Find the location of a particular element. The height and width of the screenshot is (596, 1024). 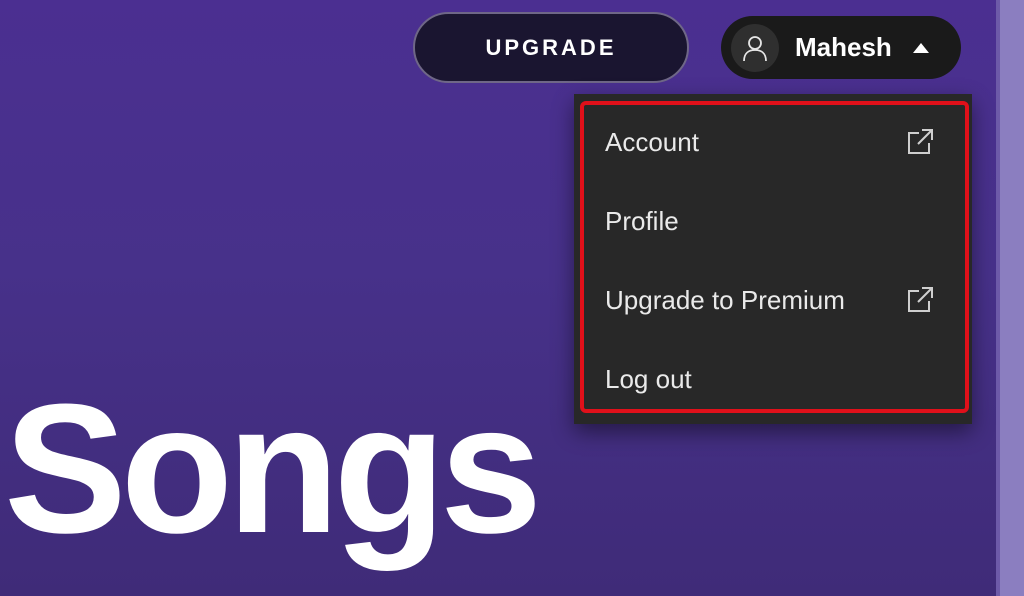

user-menu-button: Mahesh is located at coordinates (841, 47).